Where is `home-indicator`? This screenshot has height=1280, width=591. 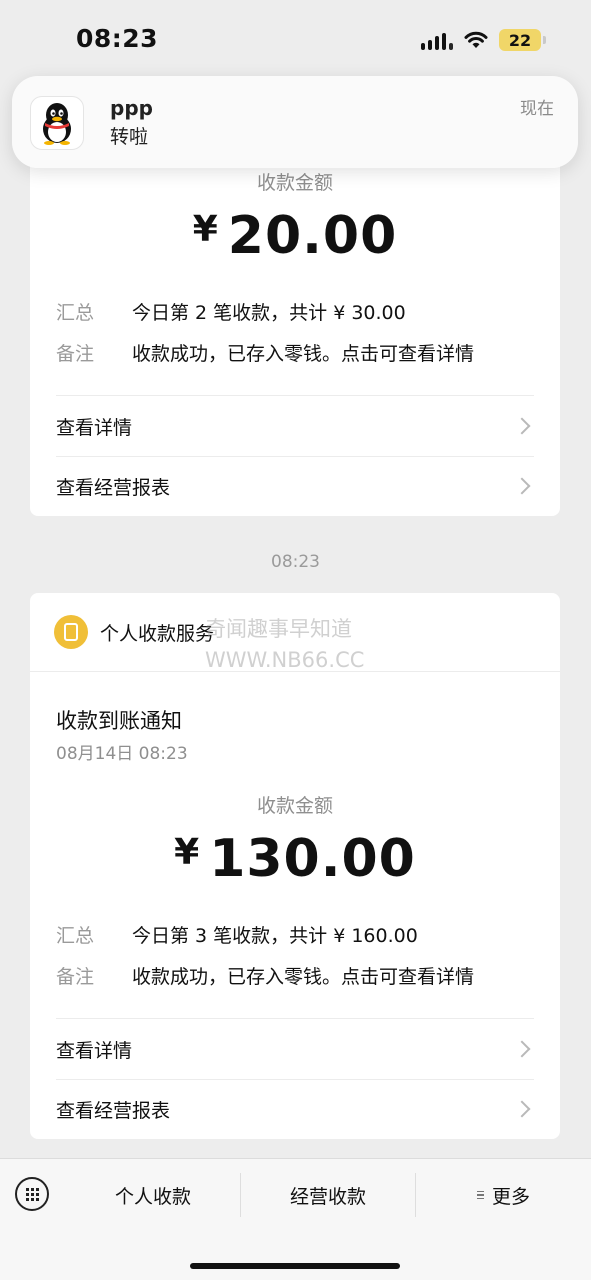 home-indicator is located at coordinates (295, 1266).